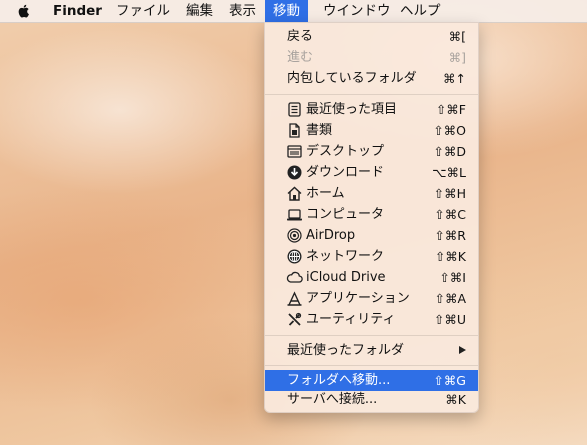 The image size is (587, 445). Describe the element at coordinates (345, 172) in the screenshot. I see `menu-item-label: ダウンロード` at that location.